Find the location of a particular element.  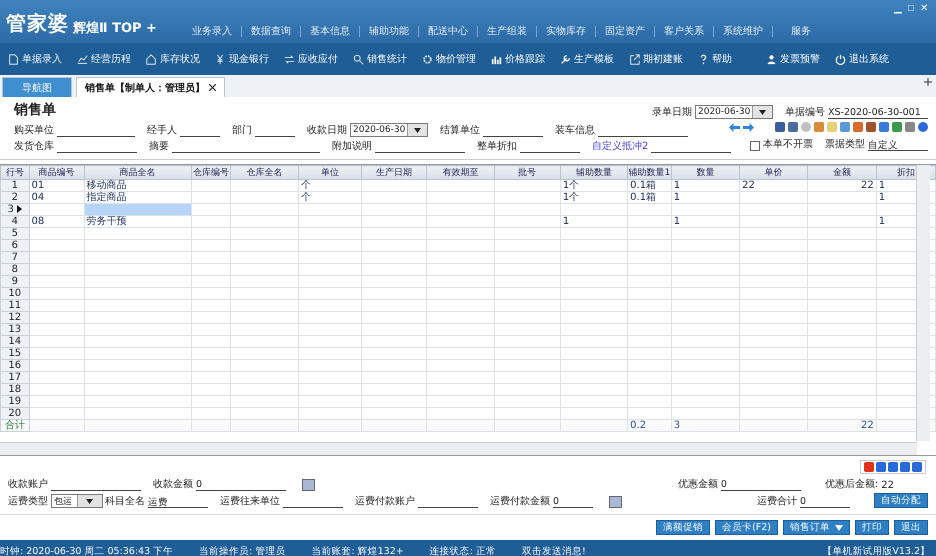

row-number: 11 is located at coordinates (15, 306).